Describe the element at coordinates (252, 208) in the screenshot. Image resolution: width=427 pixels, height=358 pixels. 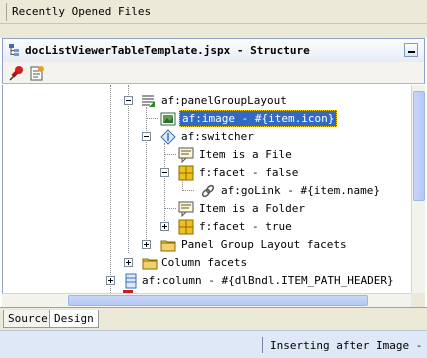
I see `tree-node-label: Item is a Folder` at that location.